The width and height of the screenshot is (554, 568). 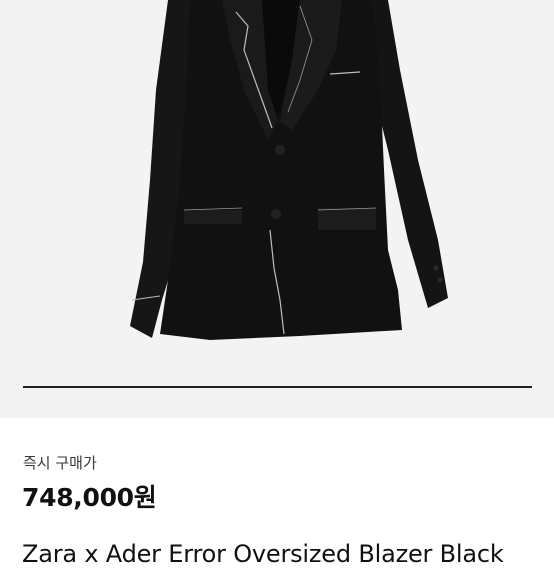 I want to click on image-progress-track, so click(x=277, y=387).